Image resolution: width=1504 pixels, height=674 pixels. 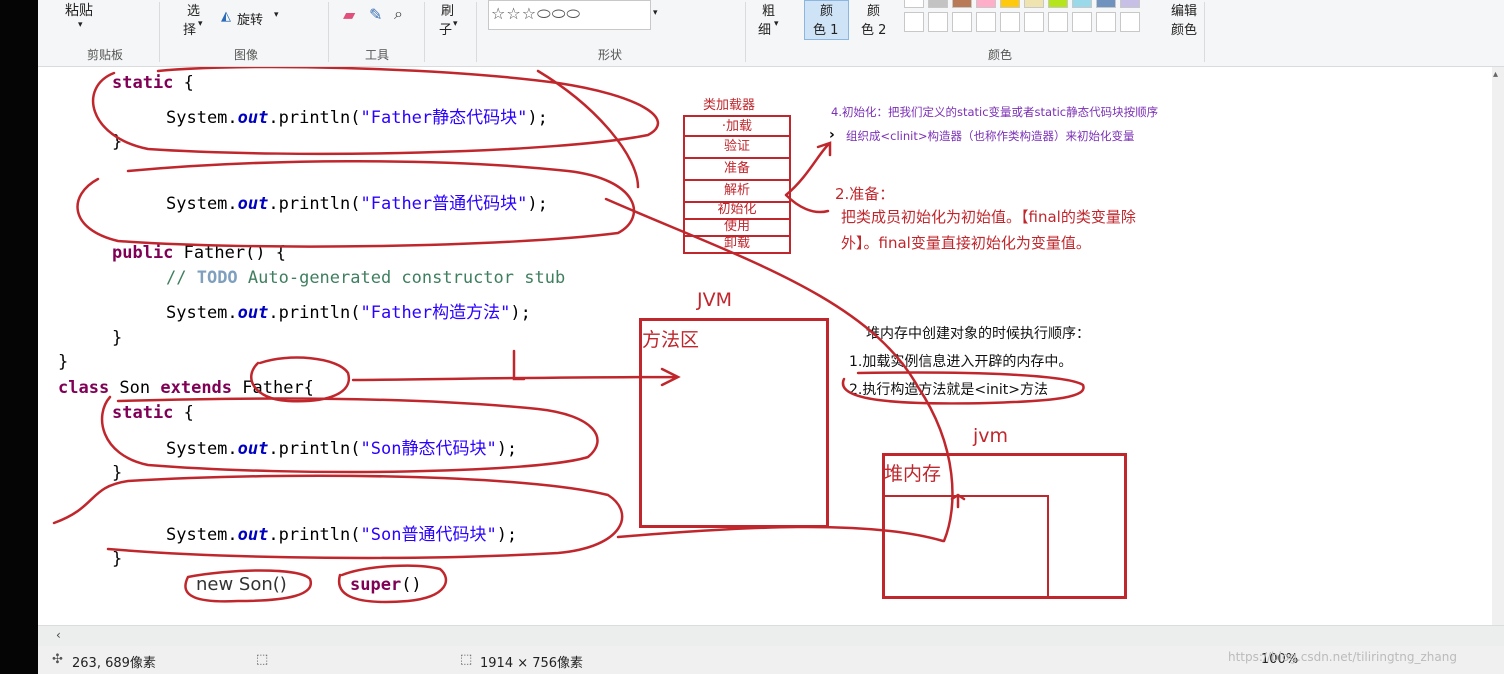 I want to click on todo-tag: TODO, so click(x=217, y=278).